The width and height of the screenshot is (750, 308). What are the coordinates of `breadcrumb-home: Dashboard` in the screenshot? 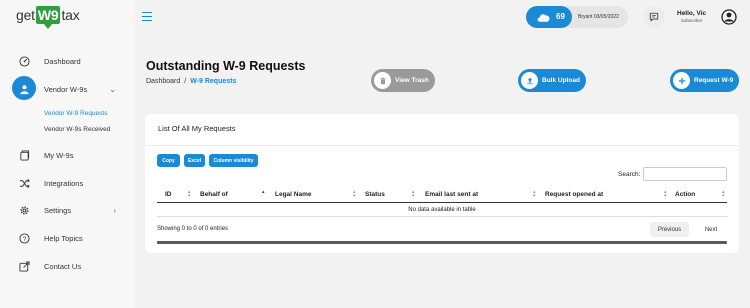 It's located at (163, 81).